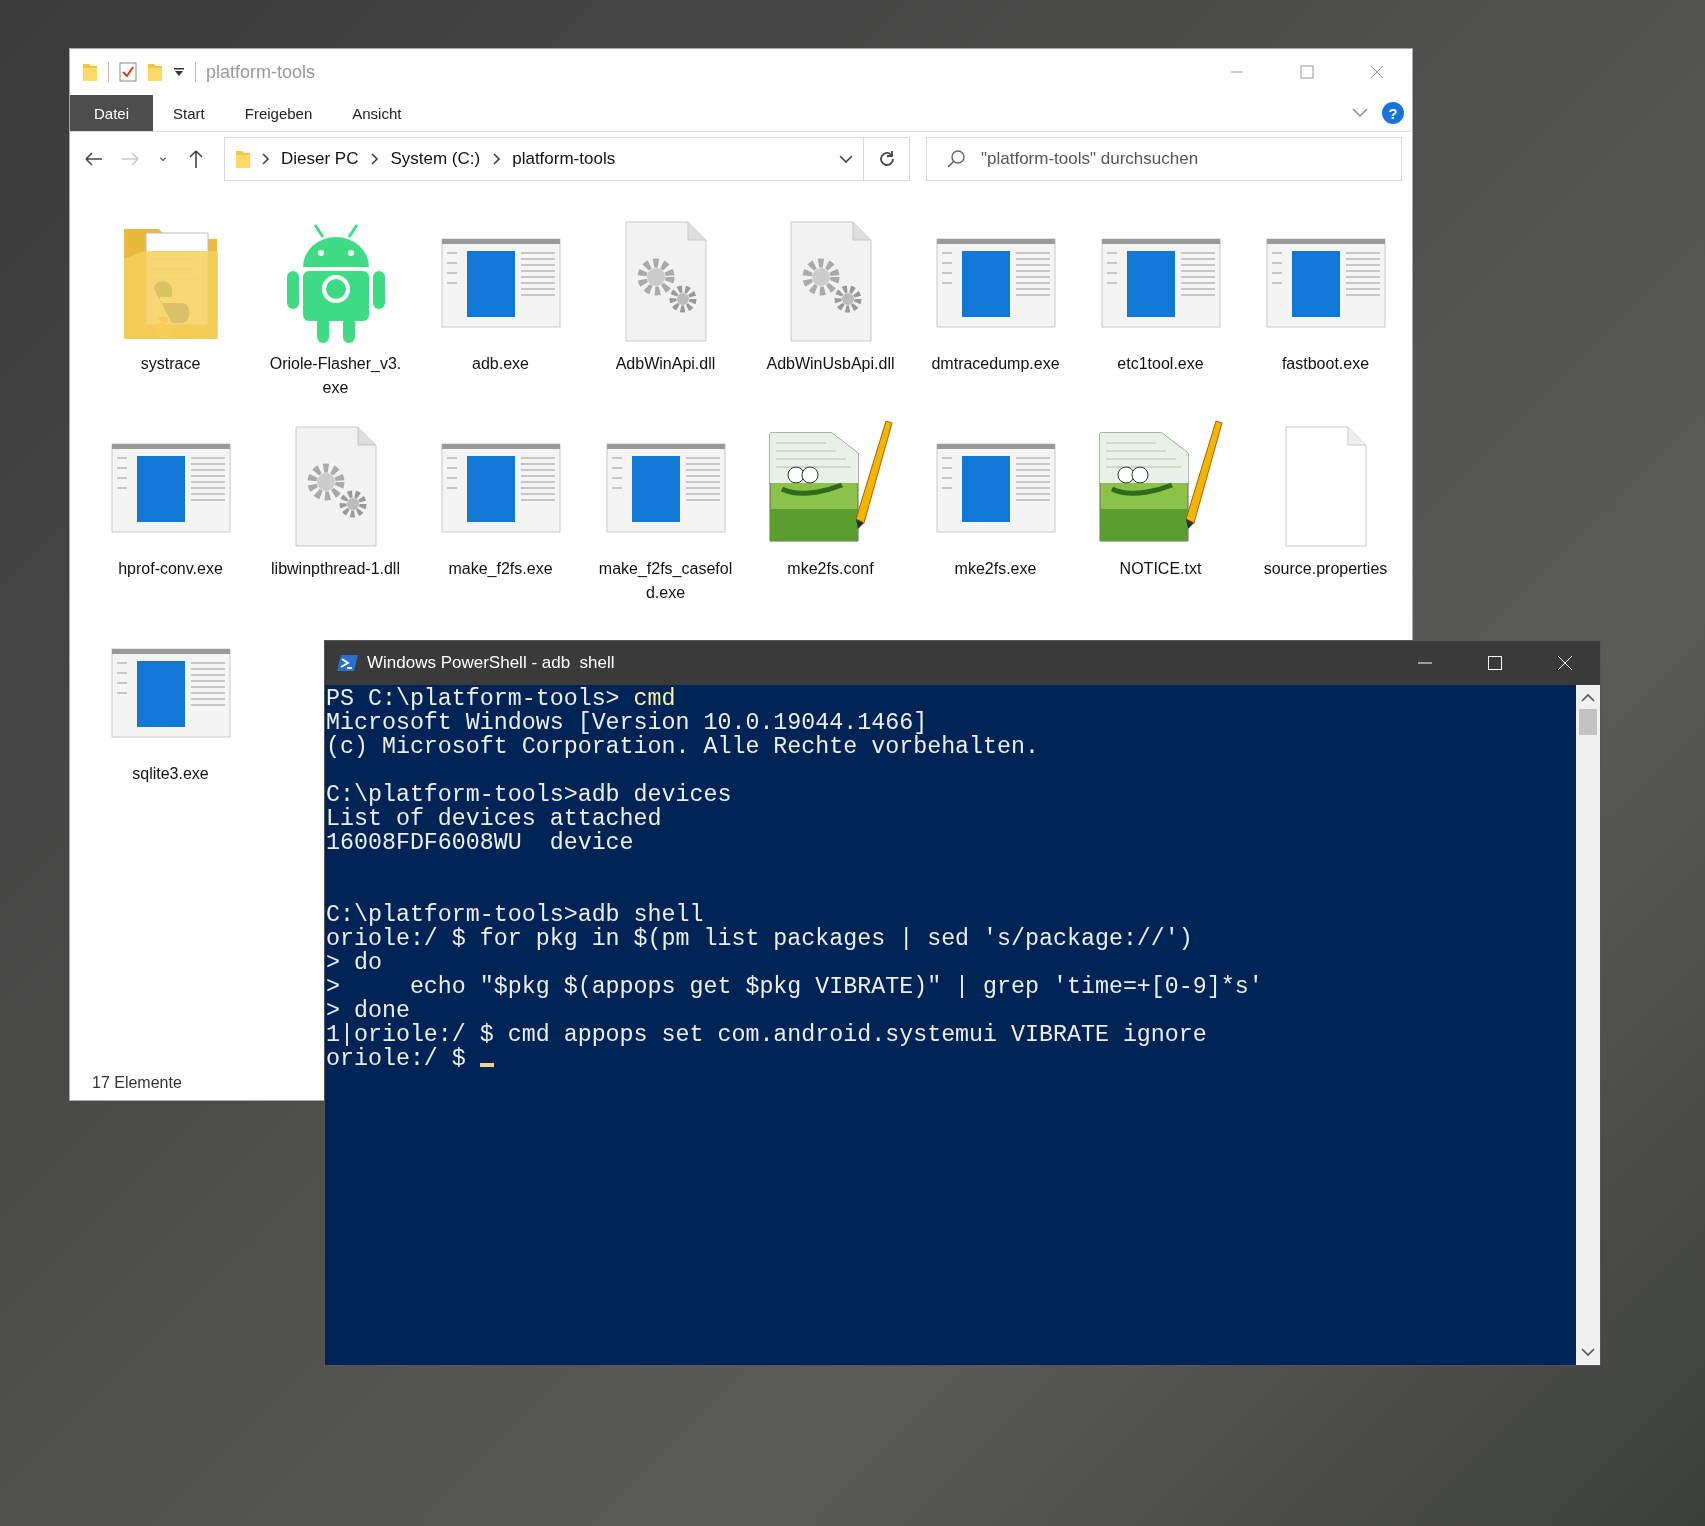  What do you see at coordinates (473, 699) in the screenshot?
I see `prompt-text: PS C:\platform-tools>` at bounding box center [473, 699].